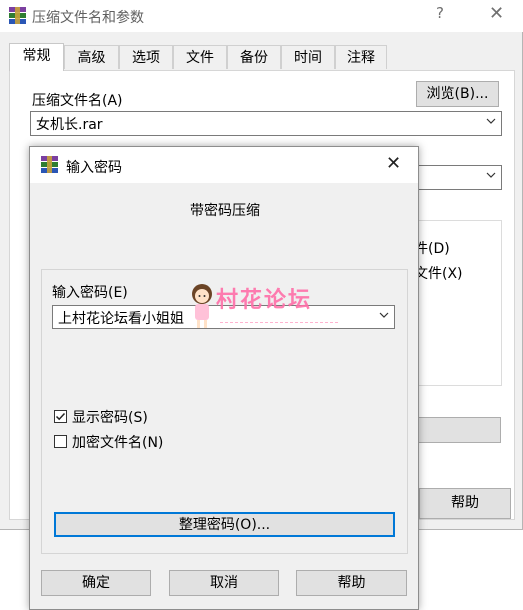 This screenshot has height=610, width=523. What do you see at coordinates (225, 211) in the screenshot?
I see `dialog-heading: 带密码压缩` at bounding box center [225, 211].